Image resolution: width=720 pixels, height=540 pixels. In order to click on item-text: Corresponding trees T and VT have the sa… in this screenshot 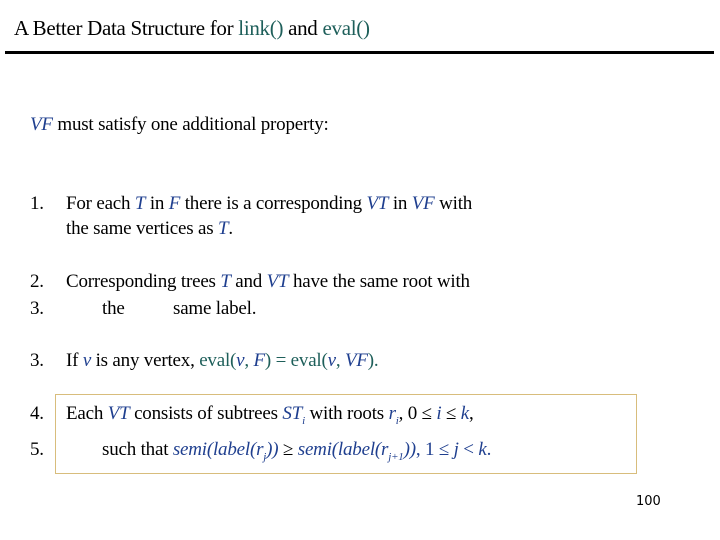, I will do `click(268, 281)`.